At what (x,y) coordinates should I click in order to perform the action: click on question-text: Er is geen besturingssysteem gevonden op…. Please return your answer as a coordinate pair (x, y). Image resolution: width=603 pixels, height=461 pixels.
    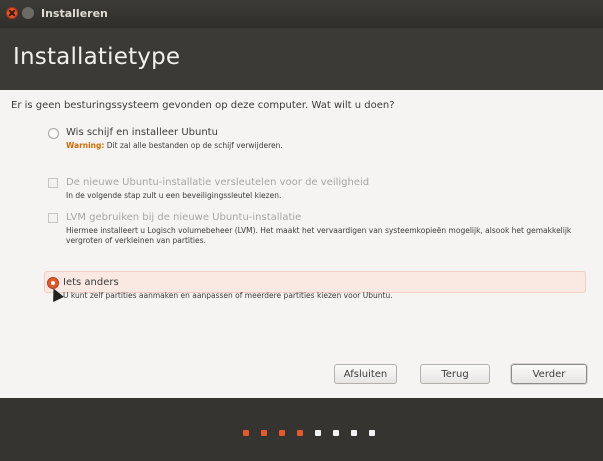
    Looking at the image, I should click on (203, 105).